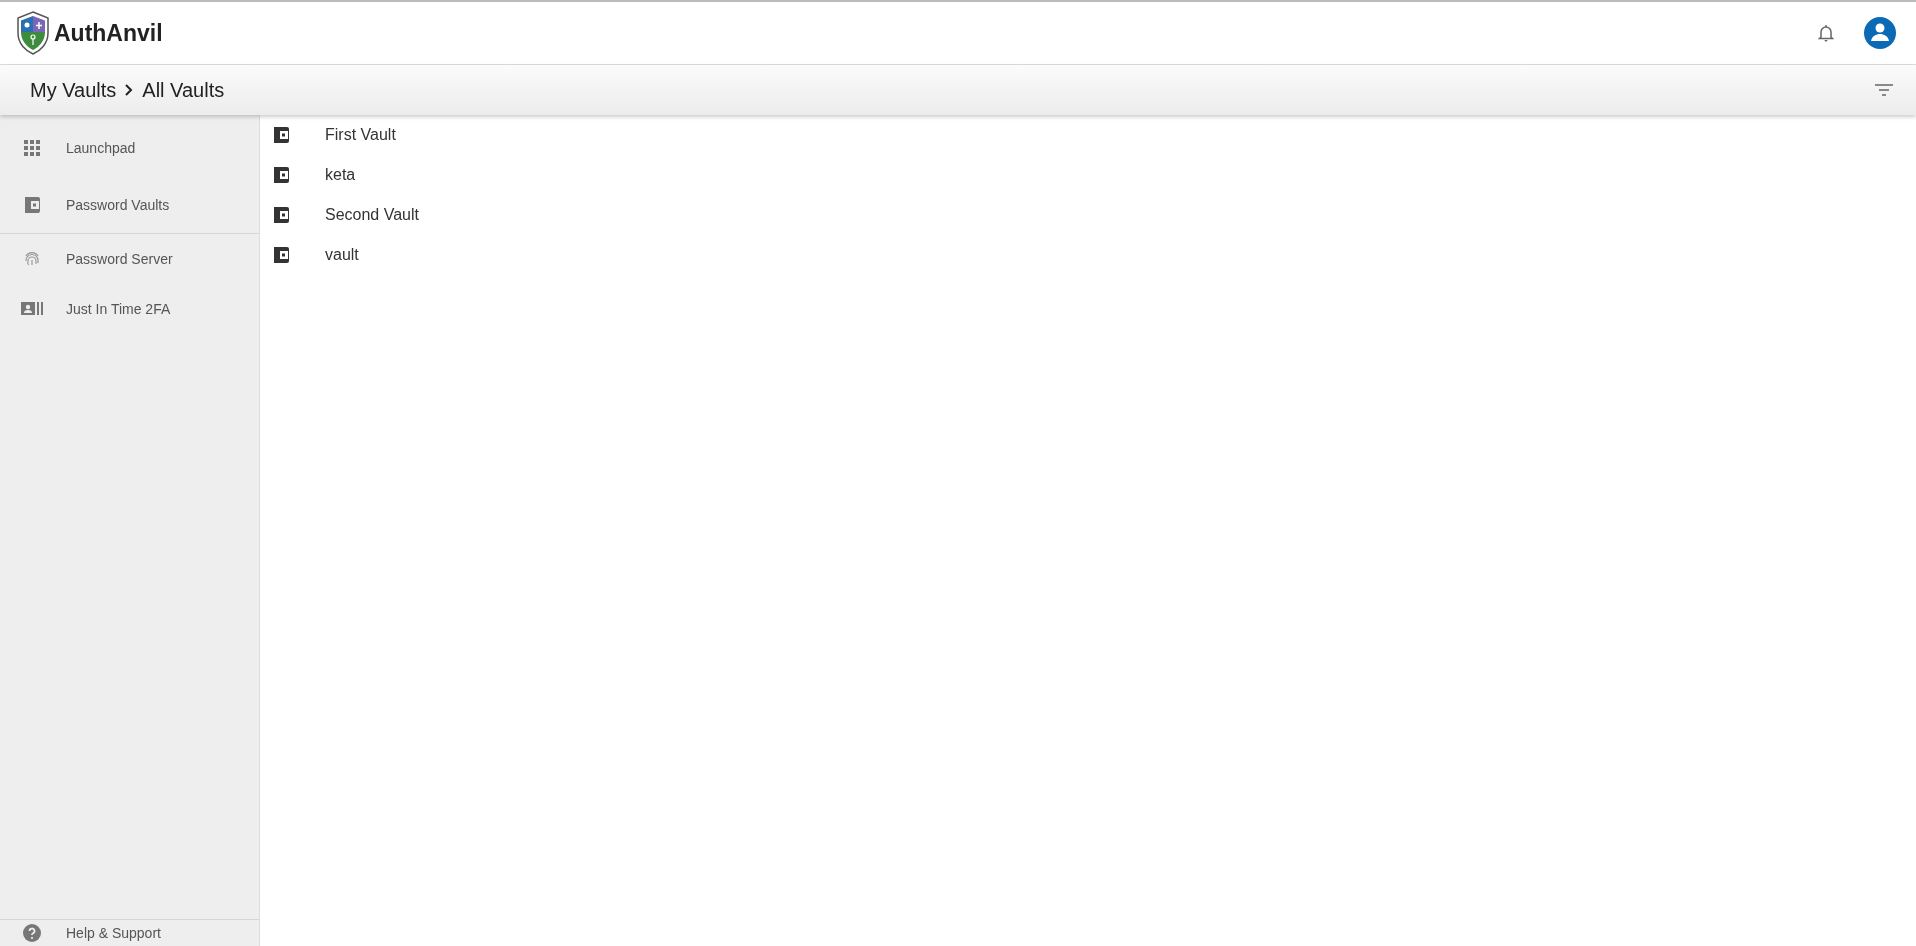  Describe the element at coordinates (129, 90) in the screenshot. I see `chevron-right-icon` at that location.